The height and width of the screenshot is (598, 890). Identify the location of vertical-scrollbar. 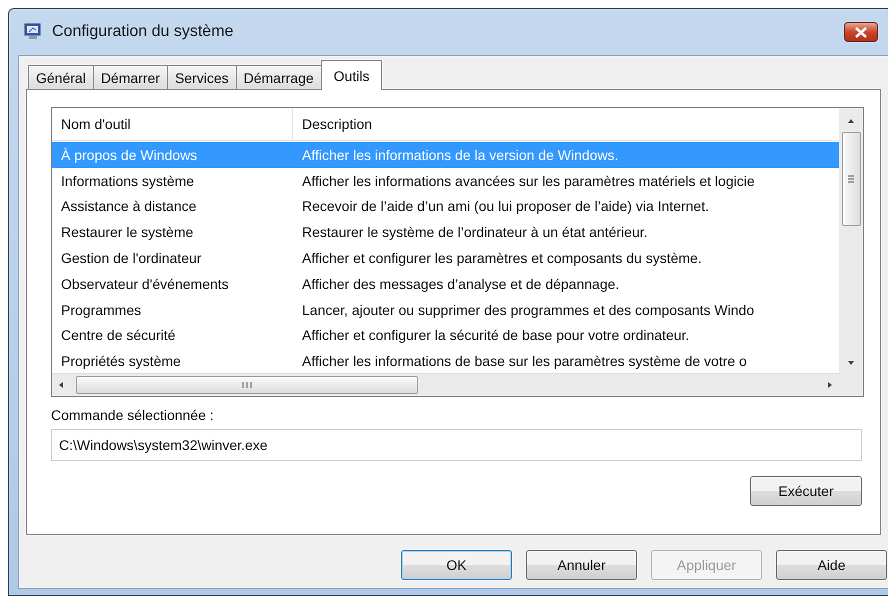
(851, 252).